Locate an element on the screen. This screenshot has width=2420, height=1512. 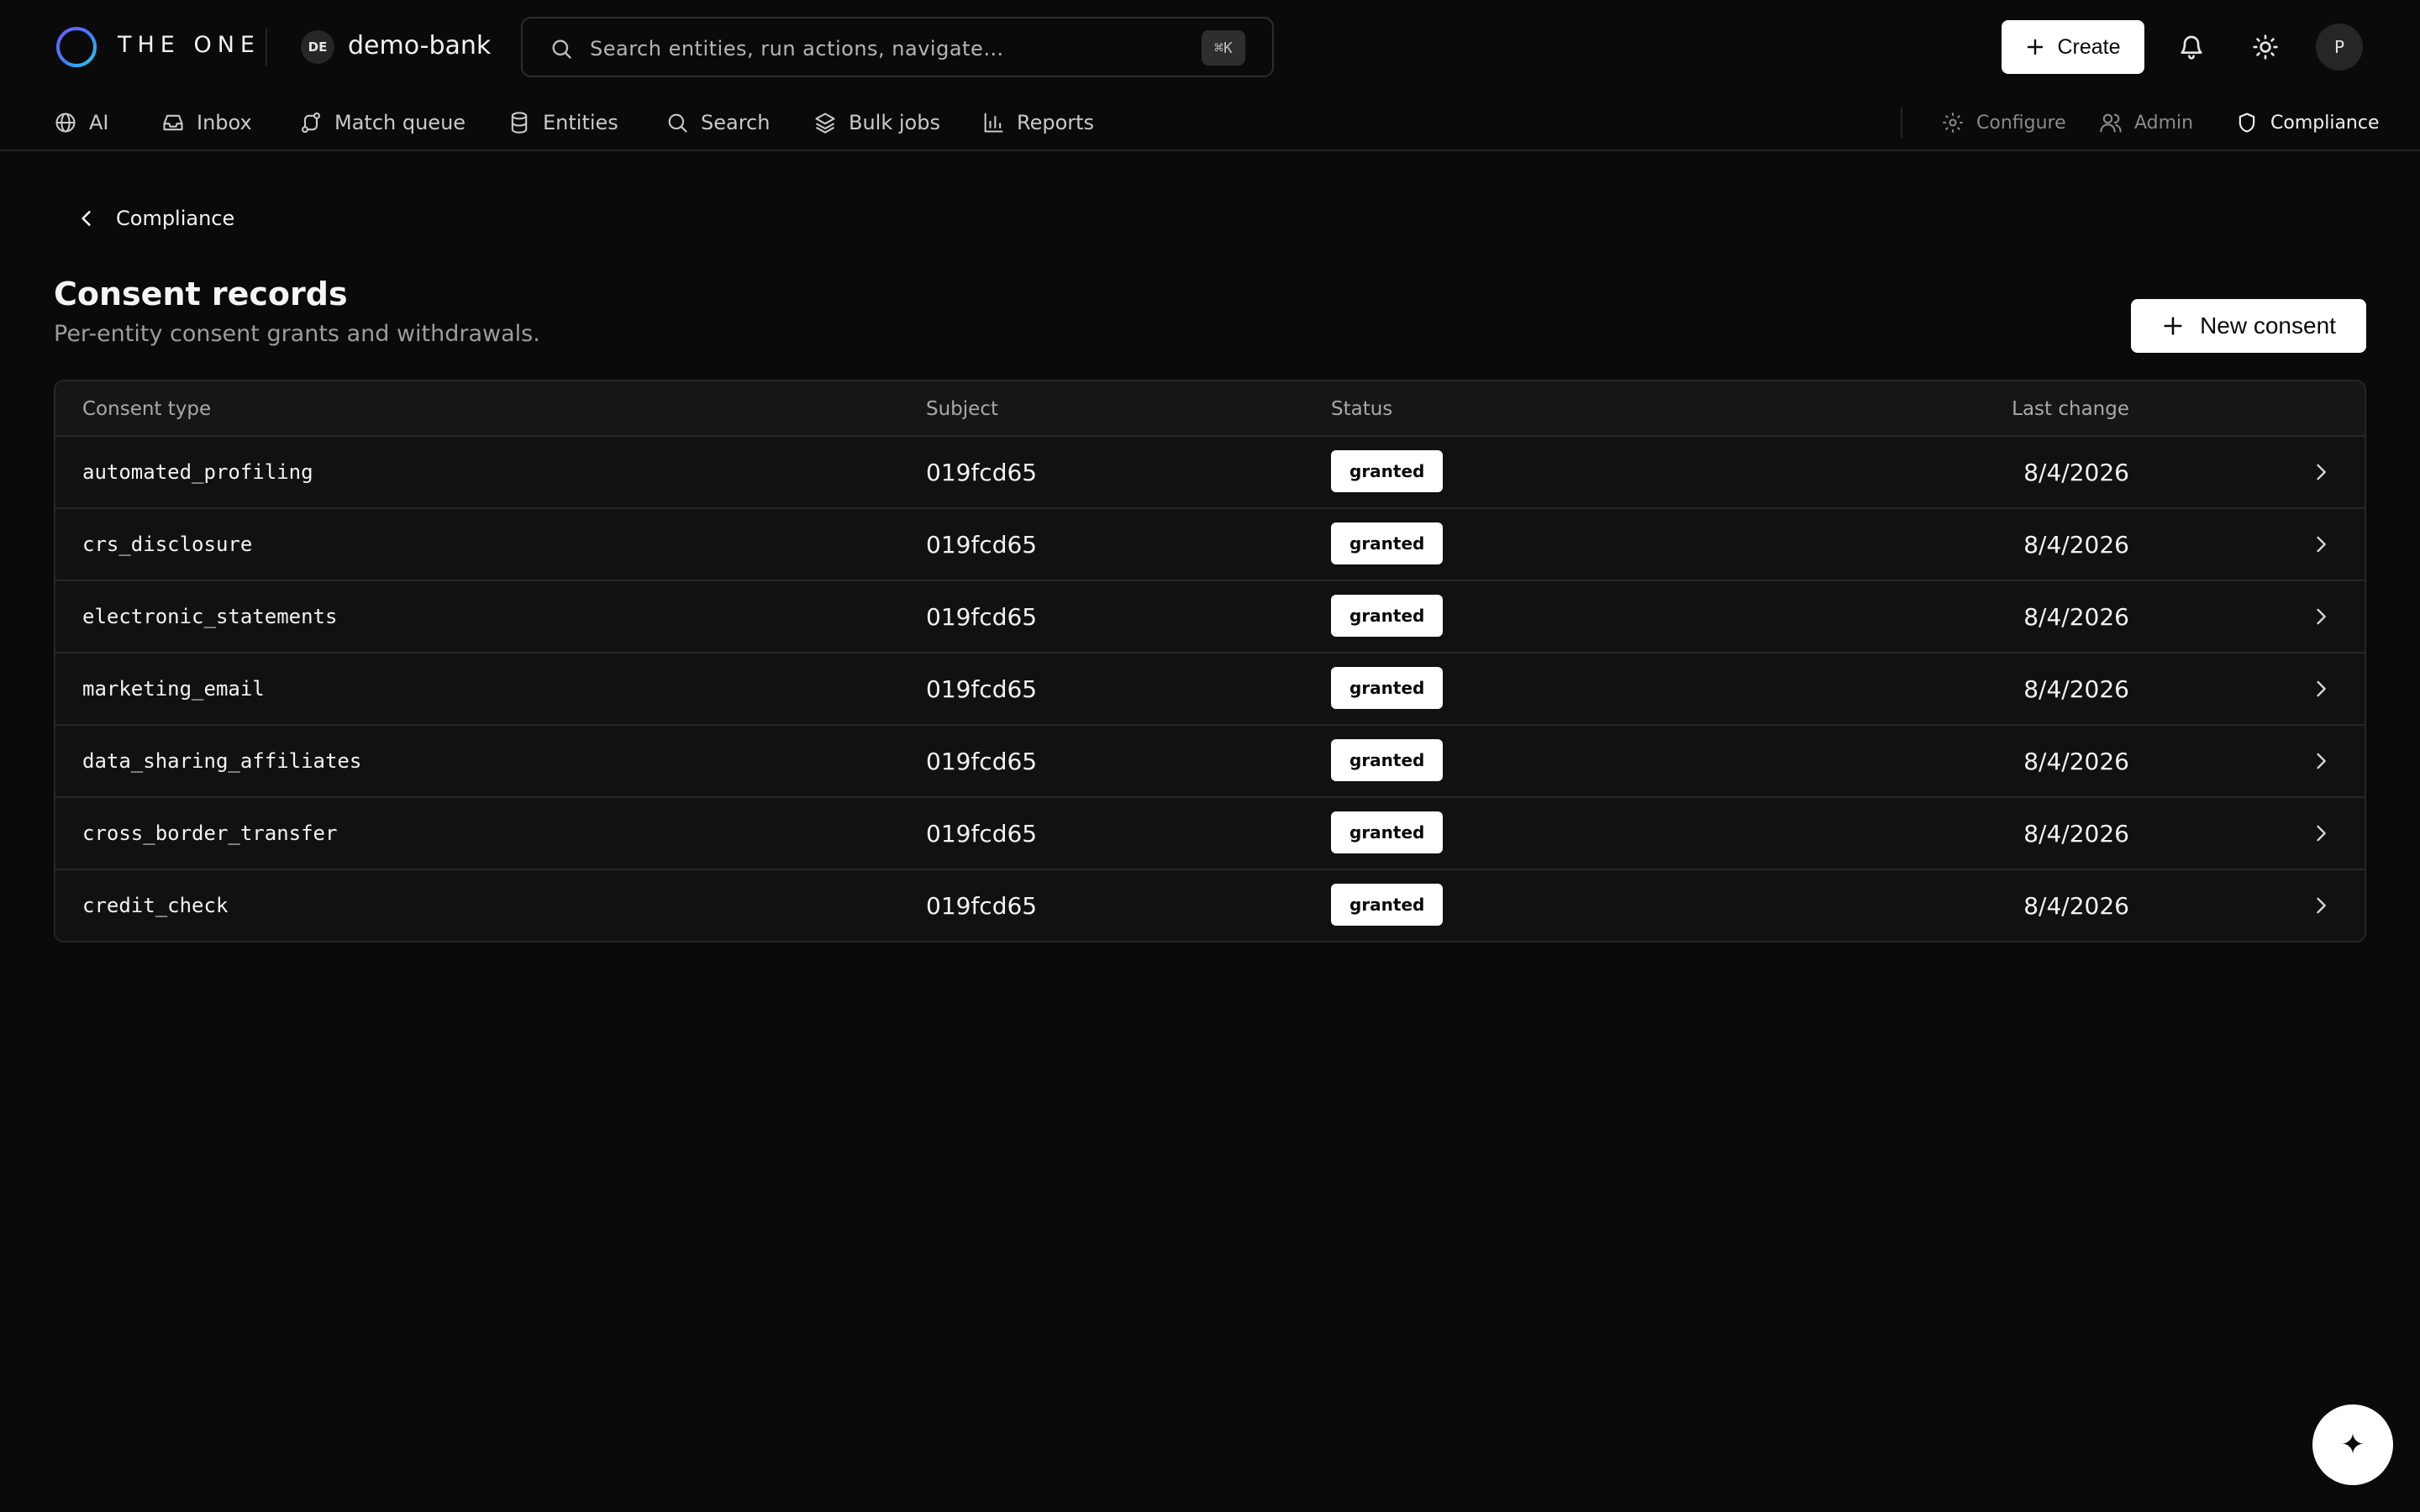
nav-item-label: Compliance is located at coordinates (2325, 123).